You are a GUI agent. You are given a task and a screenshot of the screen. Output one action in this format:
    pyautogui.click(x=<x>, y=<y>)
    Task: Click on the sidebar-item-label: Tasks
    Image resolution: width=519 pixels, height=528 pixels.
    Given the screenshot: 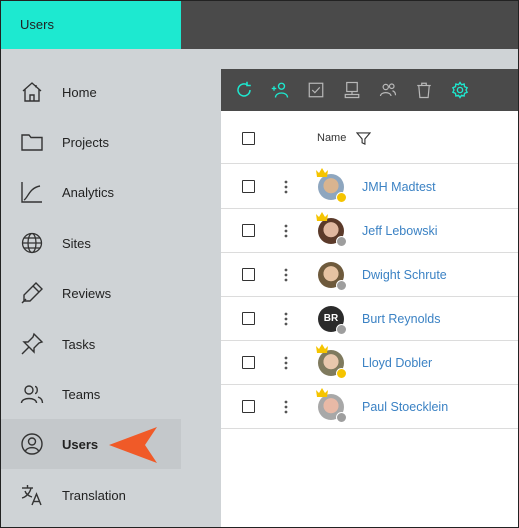 What is the action you would take?
    pyautogui.click(x=79, y=344)
    